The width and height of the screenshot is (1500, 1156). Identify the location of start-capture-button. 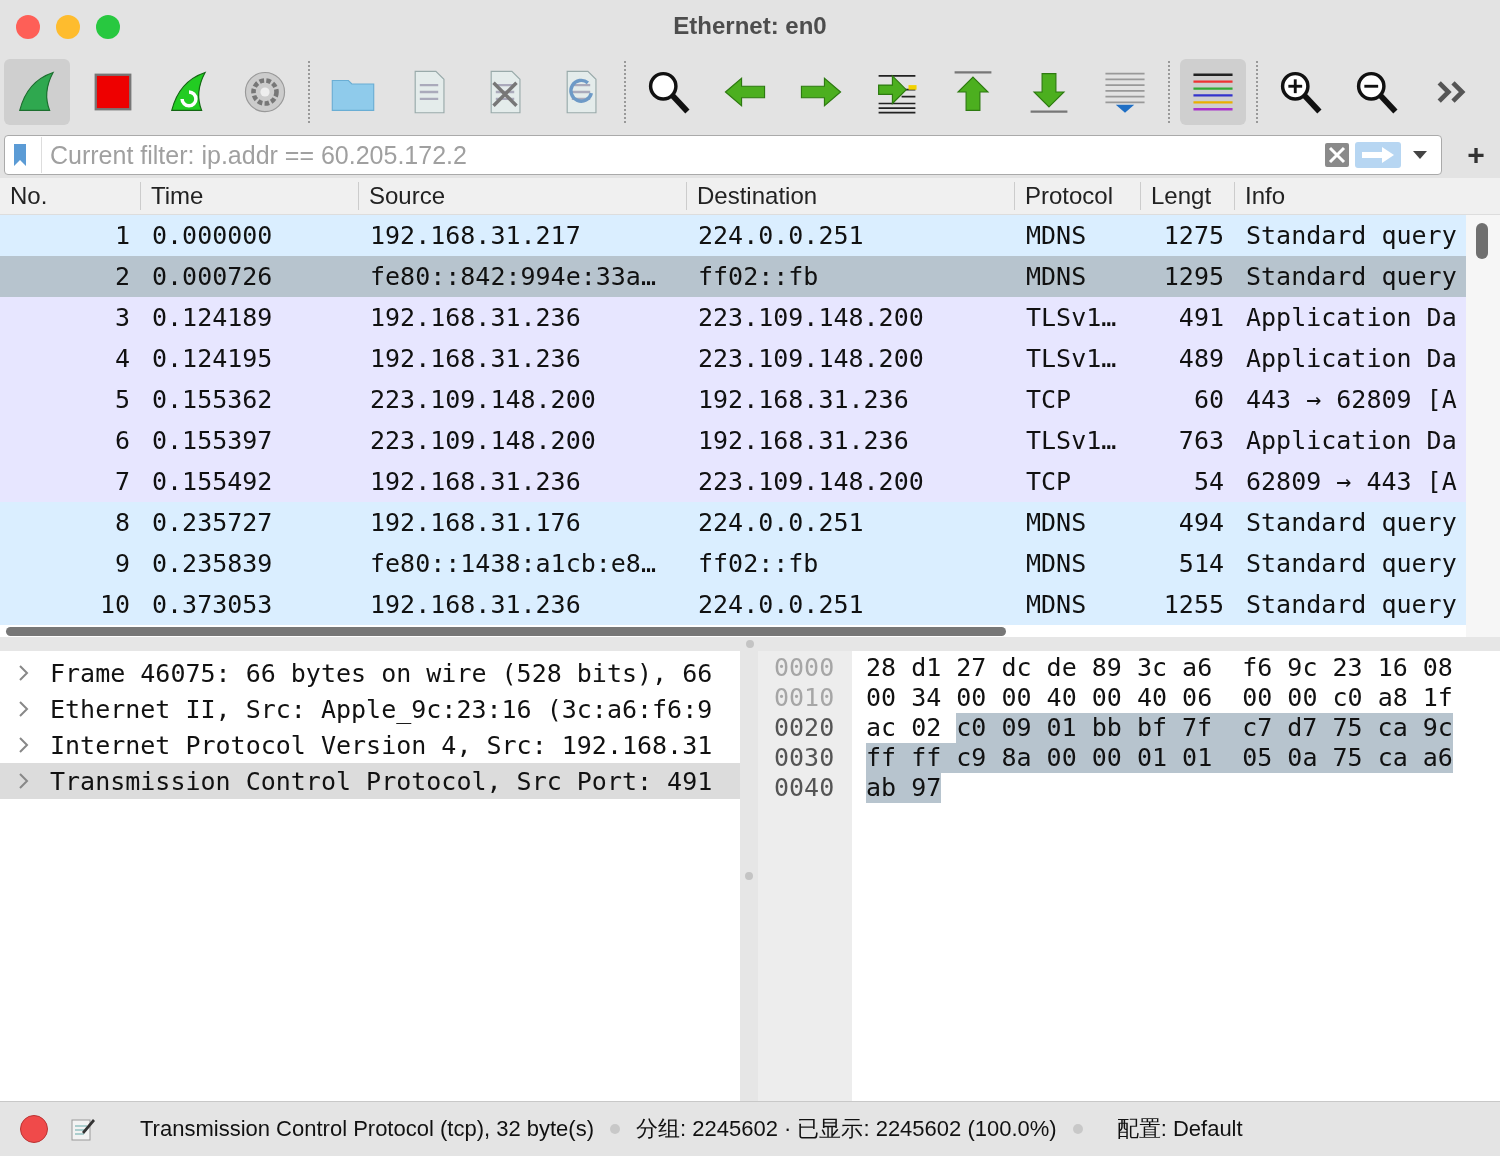
(37, 92).